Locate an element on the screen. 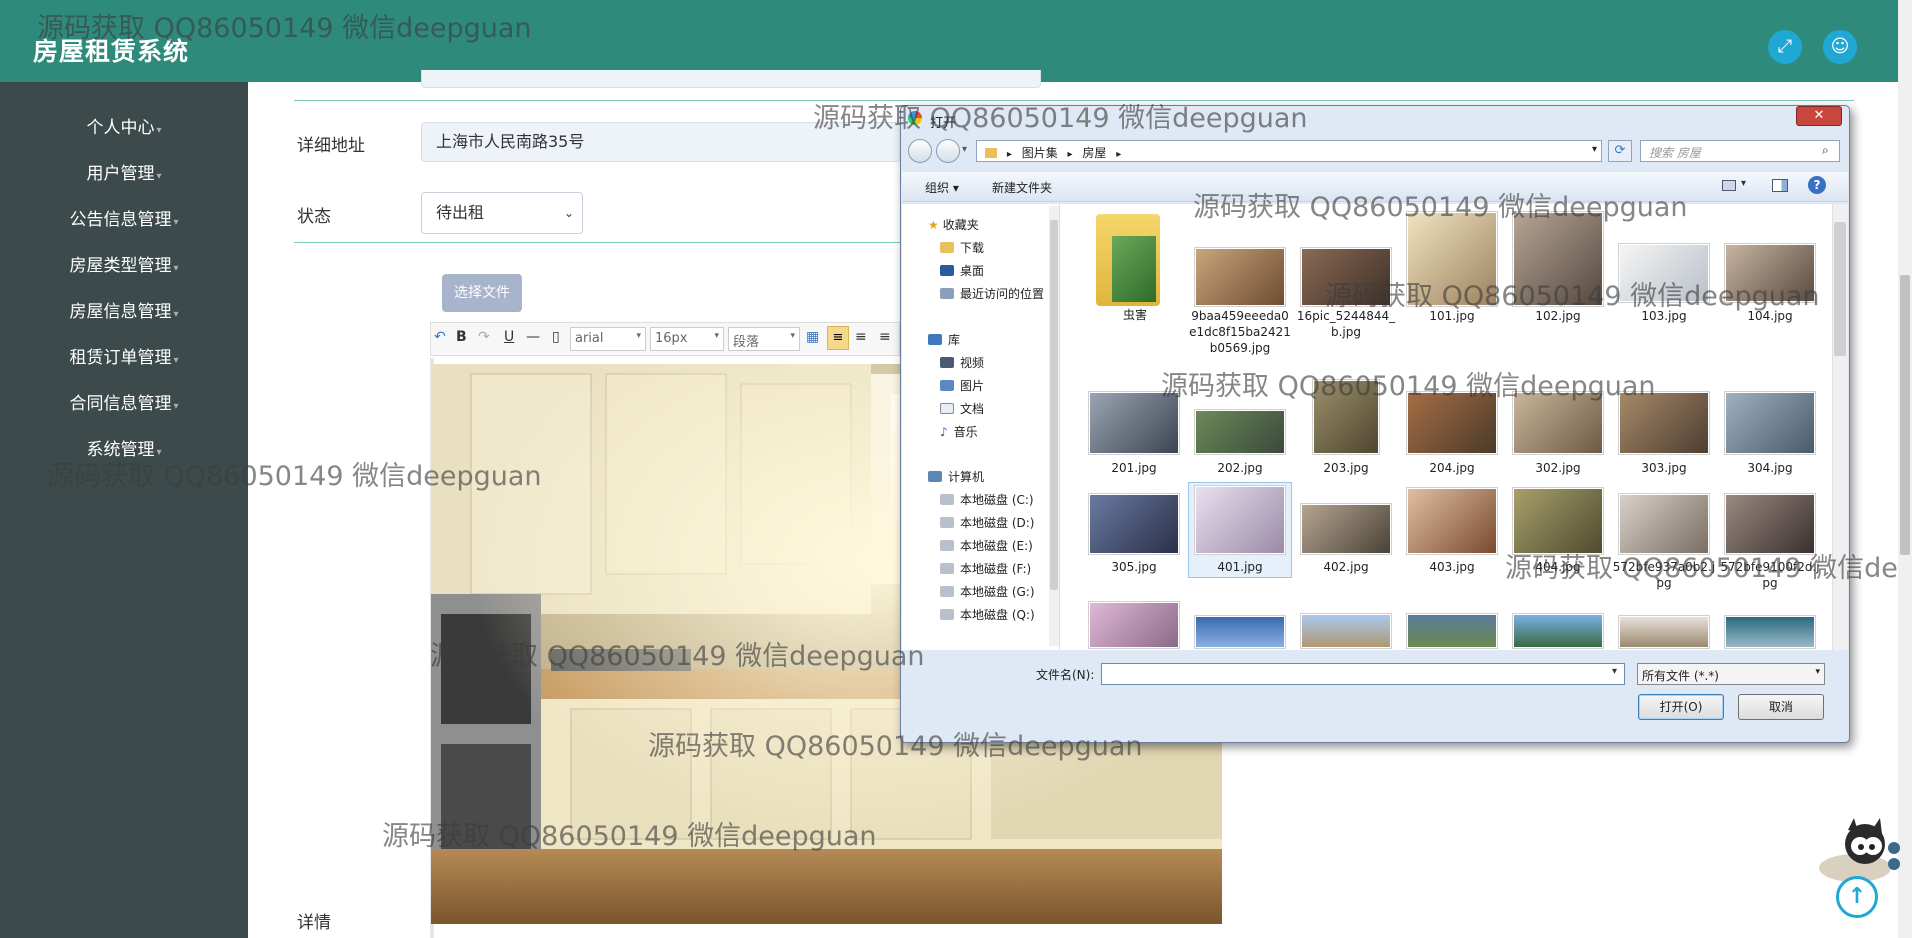 This screenshot has height=938, width=1912. nav-drive: 本地磁盘 (F:) is located at coordinates (985, 568).